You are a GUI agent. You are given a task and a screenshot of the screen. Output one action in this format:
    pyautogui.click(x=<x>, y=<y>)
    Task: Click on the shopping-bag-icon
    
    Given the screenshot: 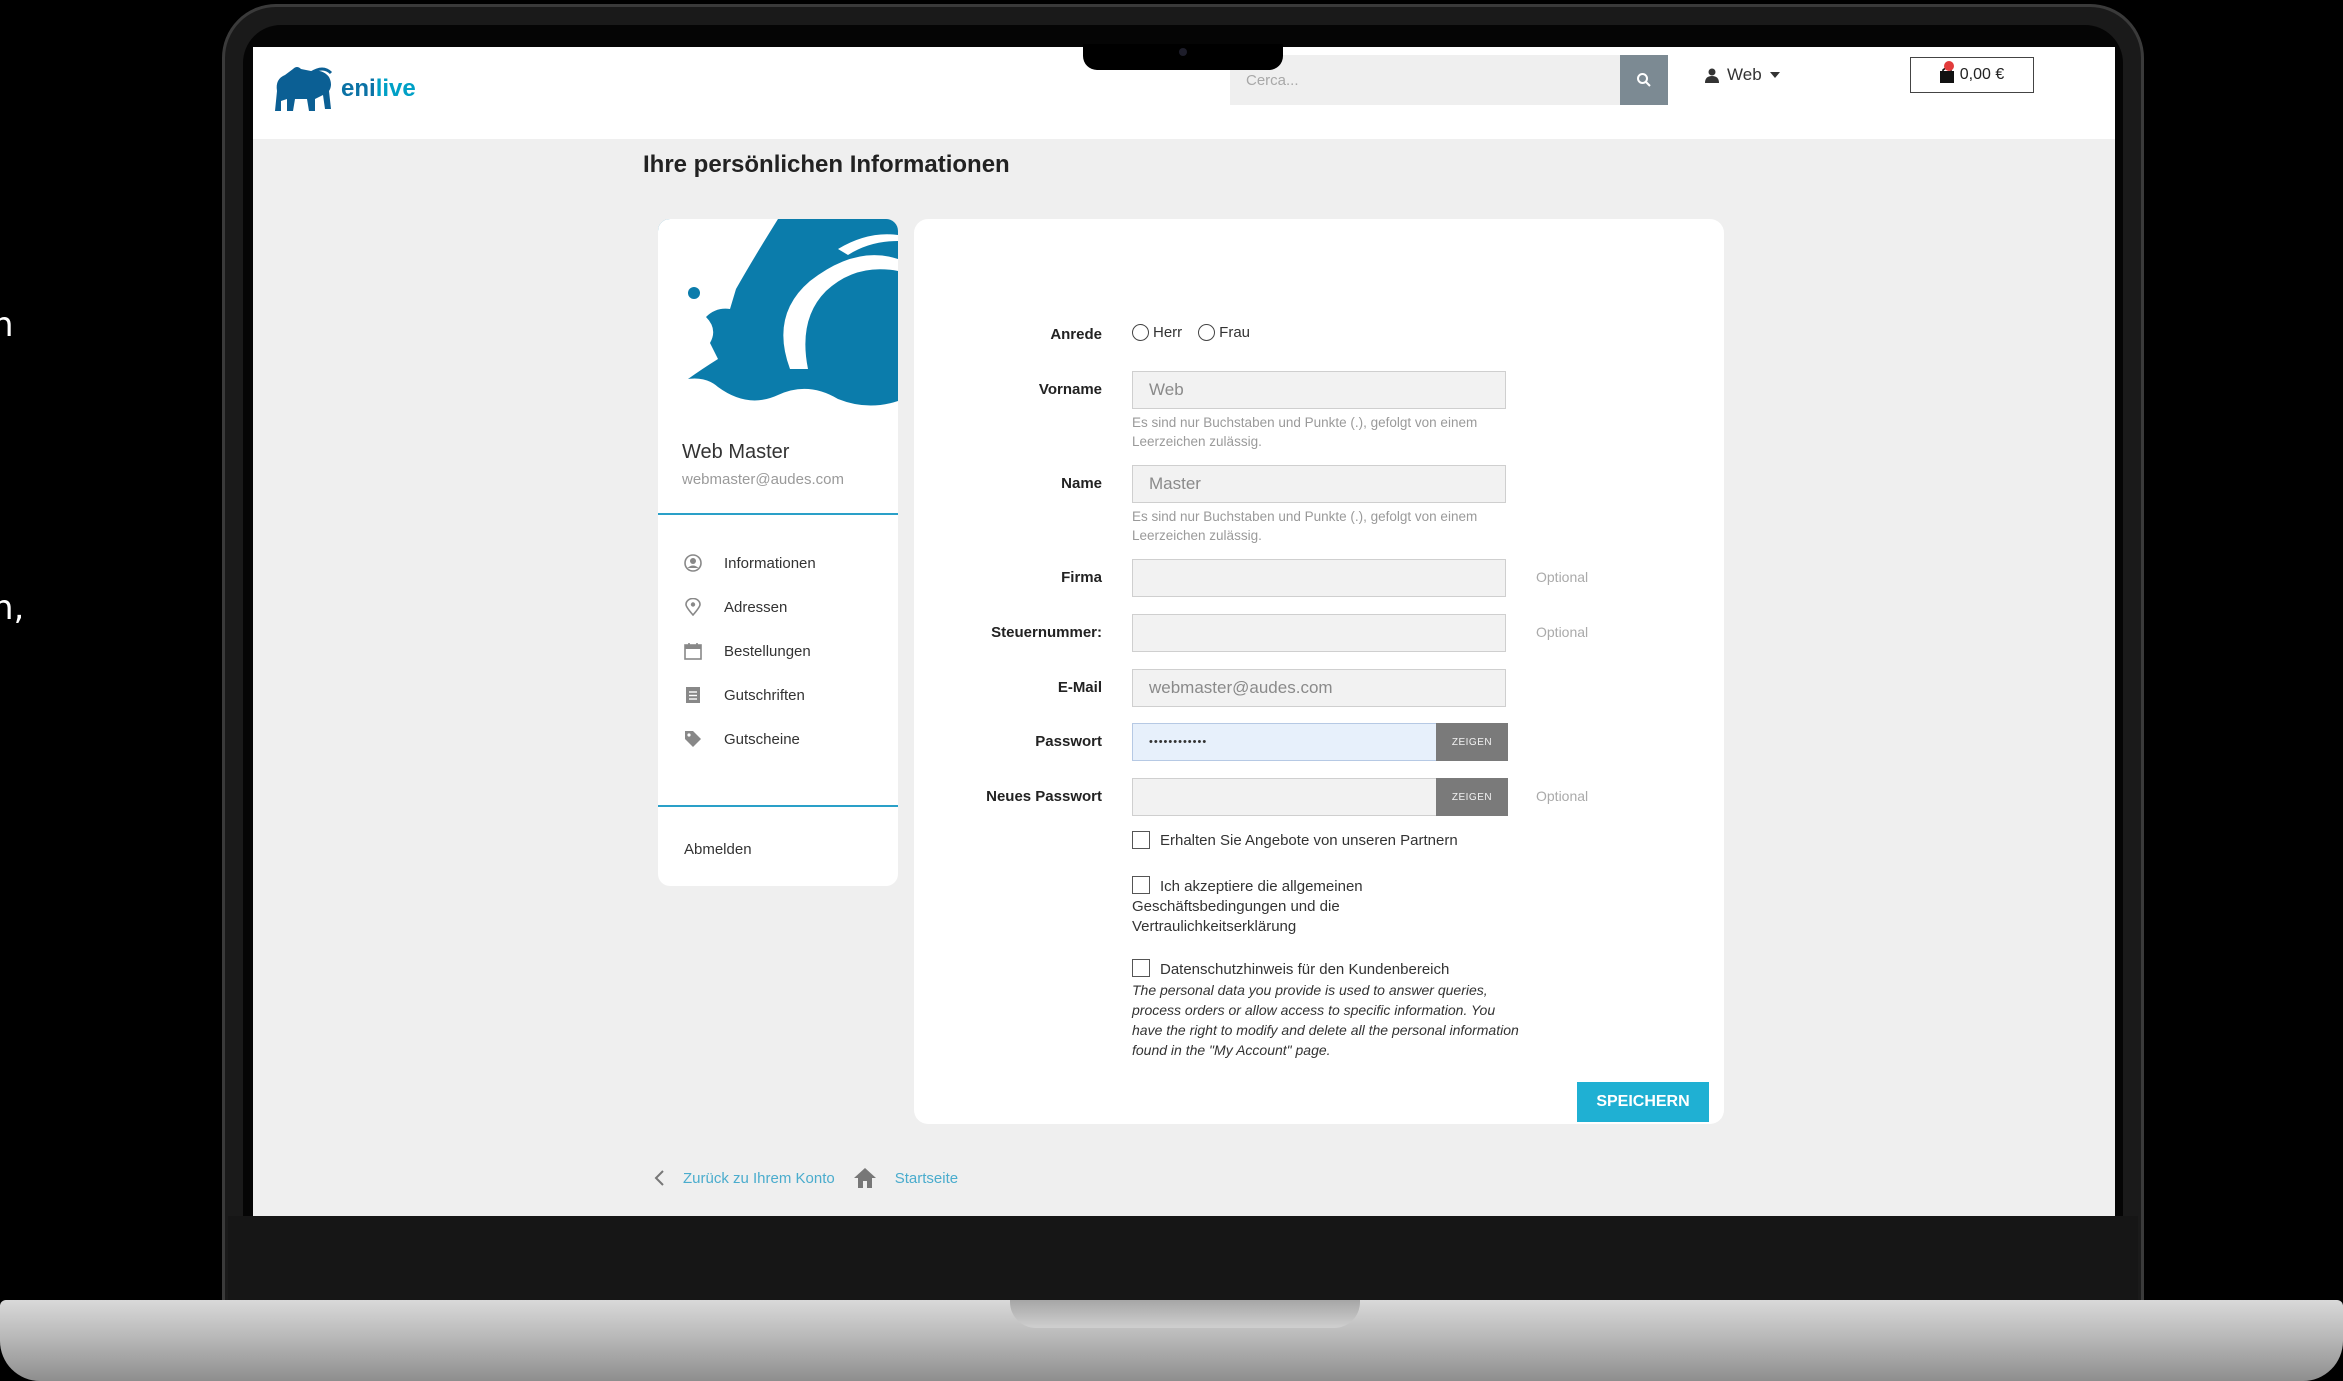 What is the action you would take?
    pyautogui.click(x=1946, y=72)
    